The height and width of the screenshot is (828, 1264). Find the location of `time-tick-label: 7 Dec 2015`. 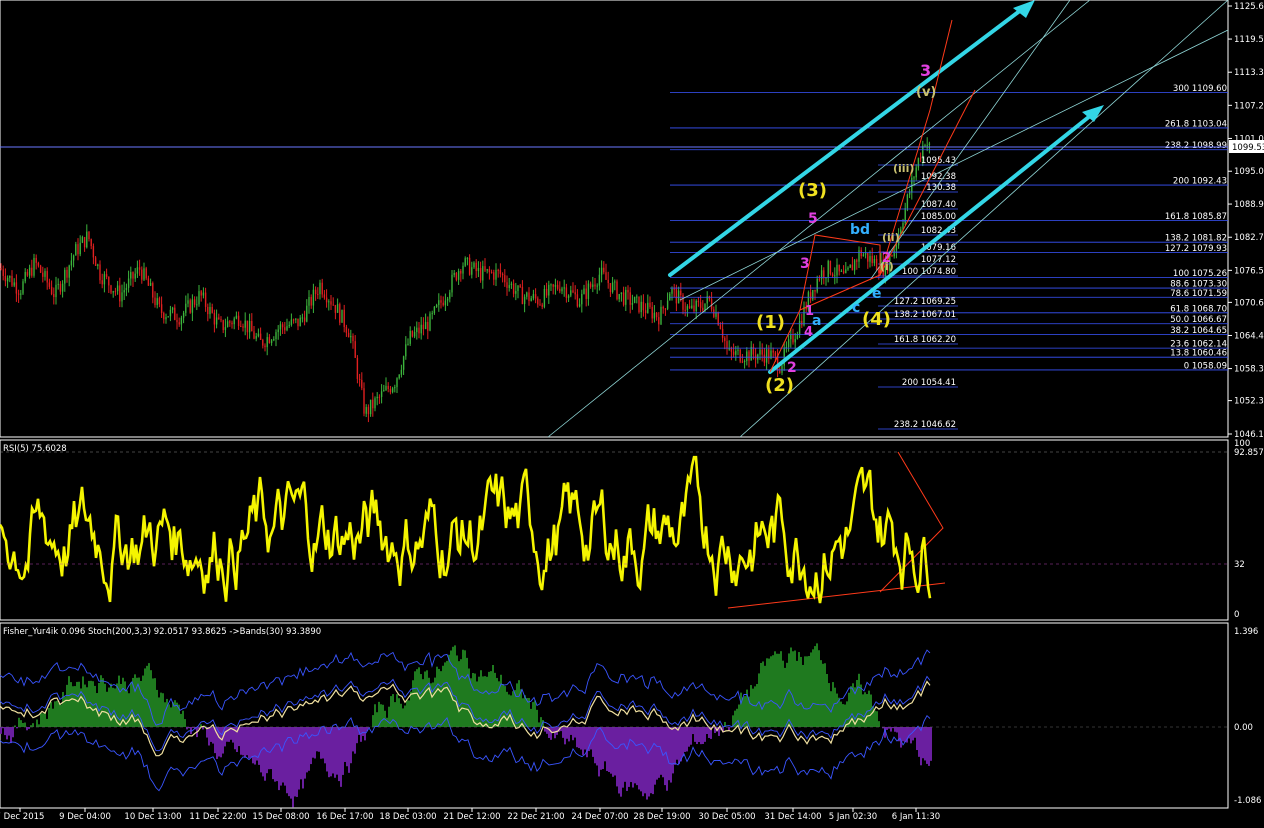

time-tick-label: 7 Dec 2015 is located at coordinates (22, 817).